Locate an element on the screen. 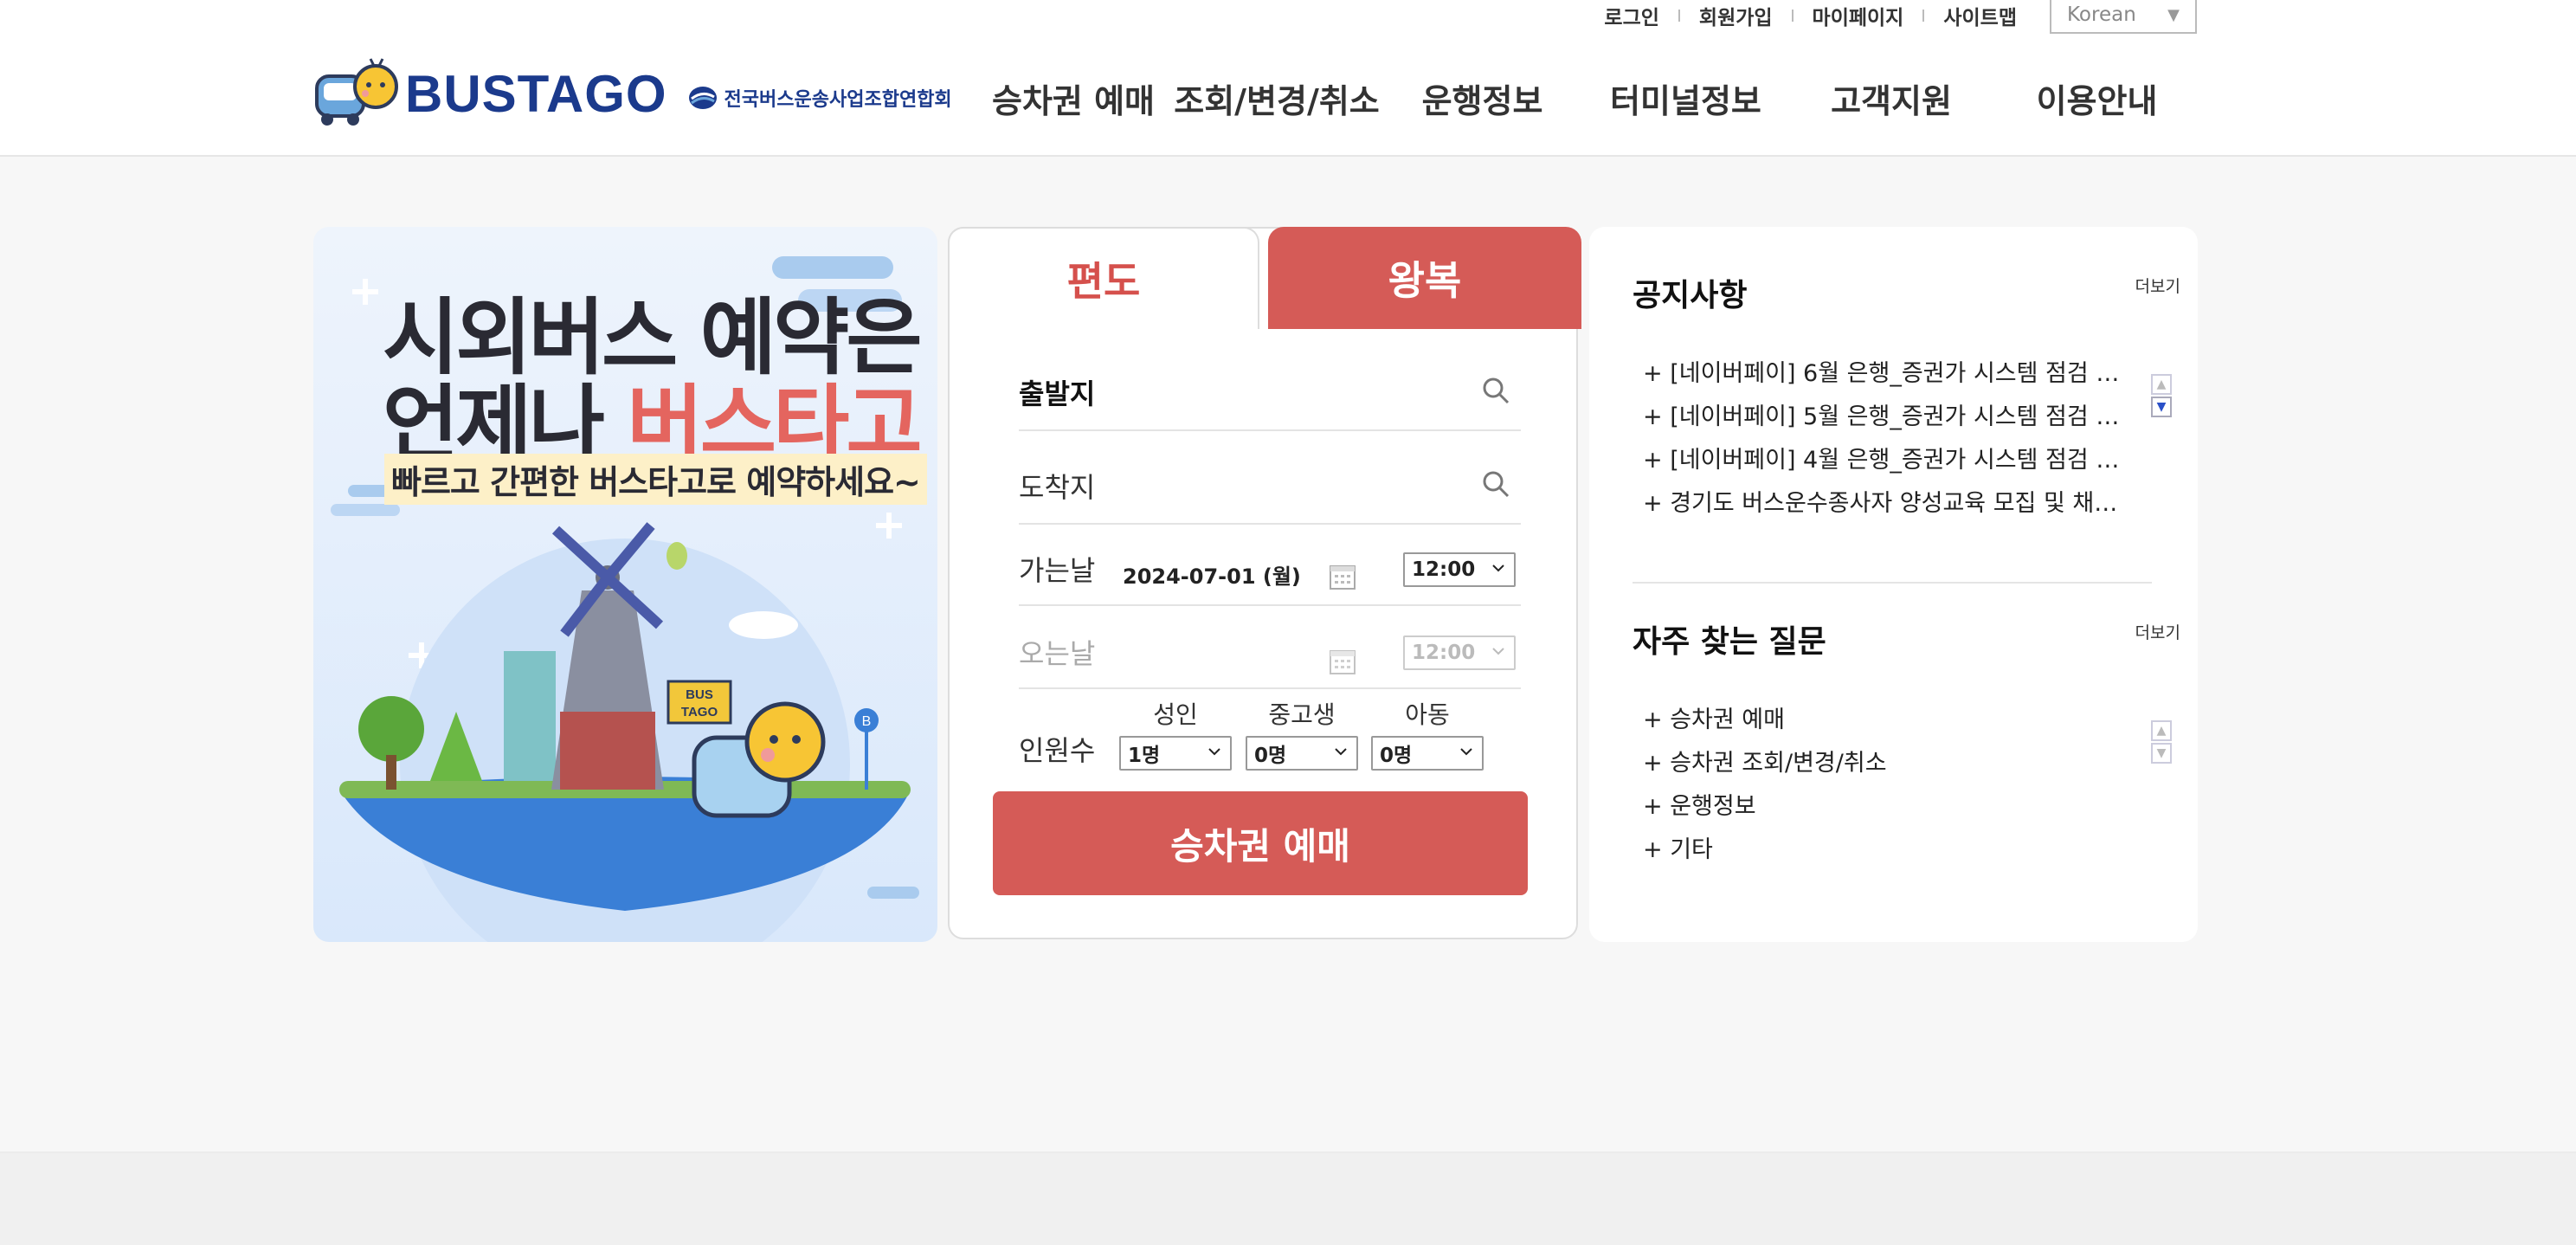  mascot-logo-icon is located at coordinates (356, 93).